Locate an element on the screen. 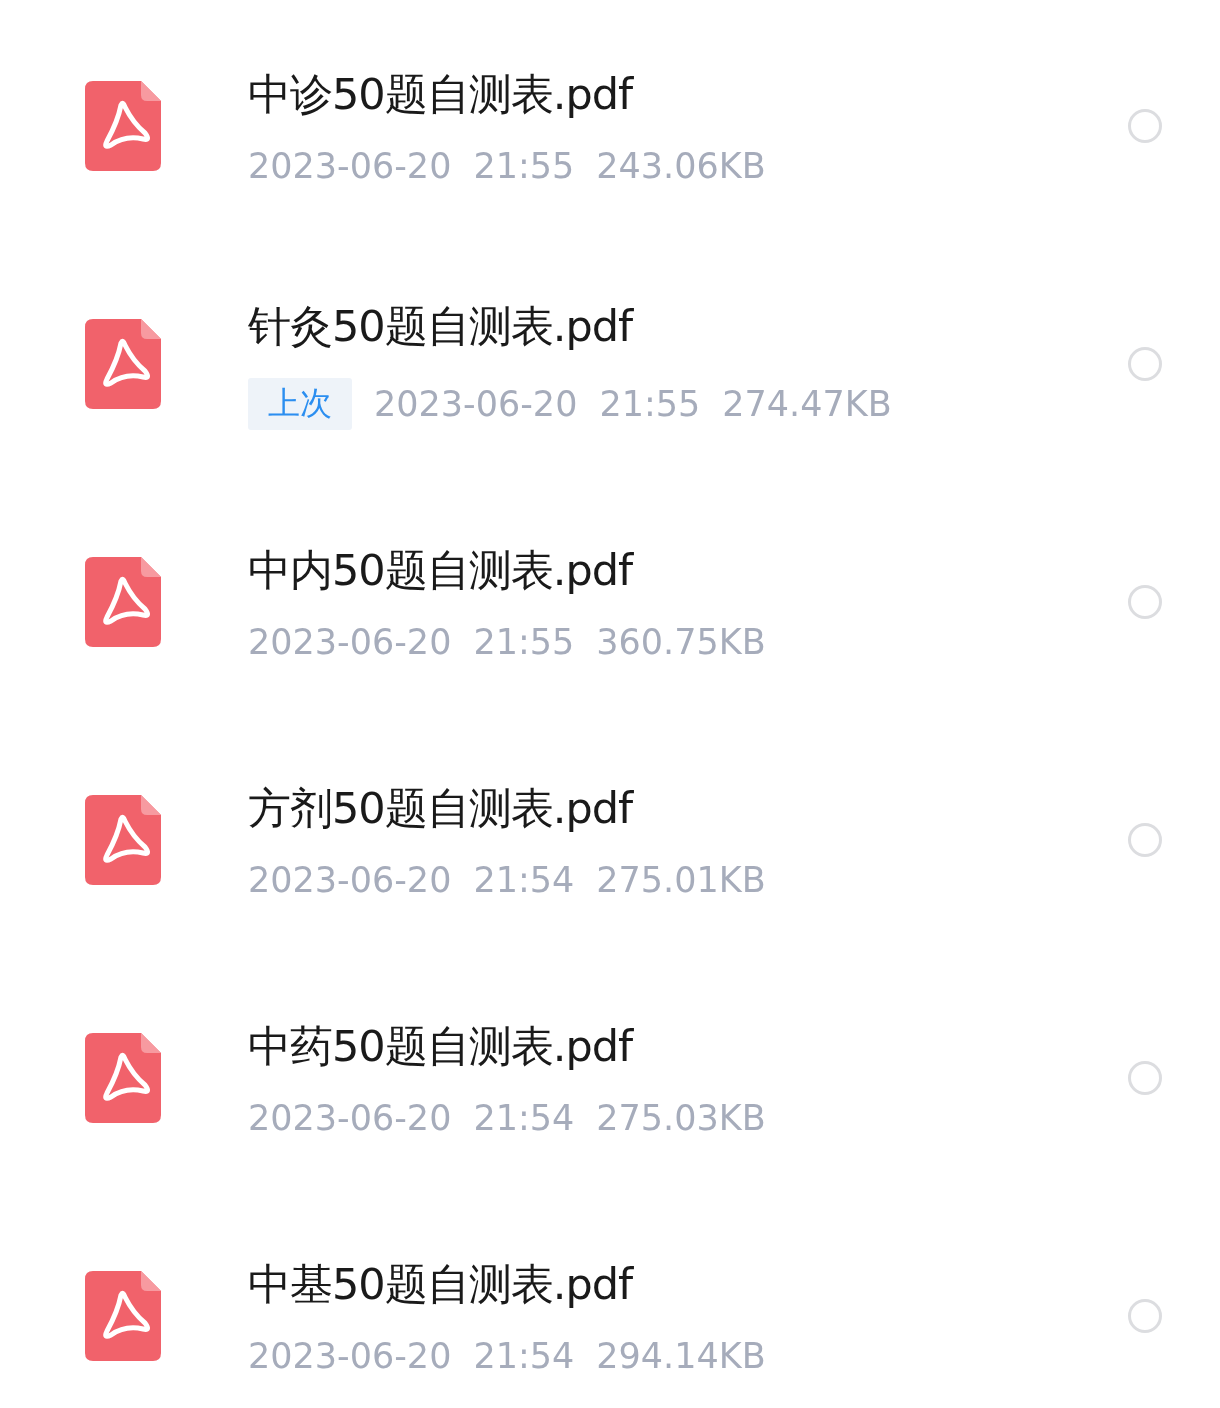 This screenshot has height=1408, width=1220. file-name: 中药50题自测表.pdf is located at coordinates (688, 1047).